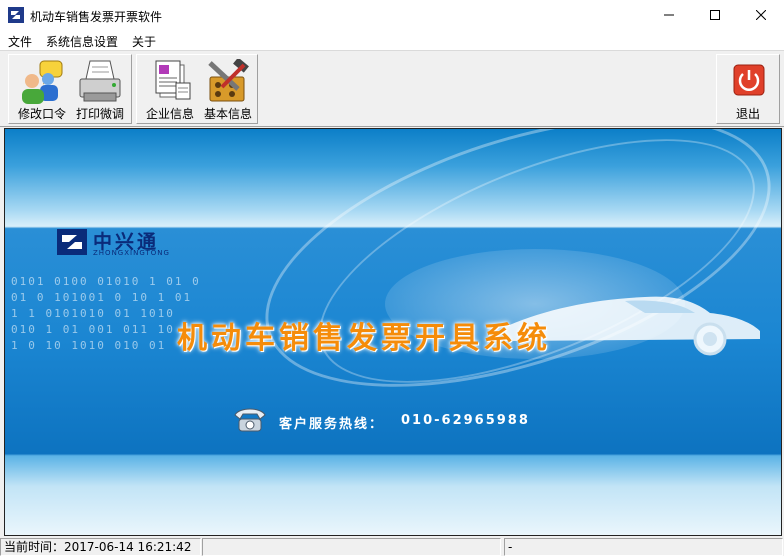 This screenshot has height=556, width=784. I want to click on exit-label: 退出, so click(747, 114).